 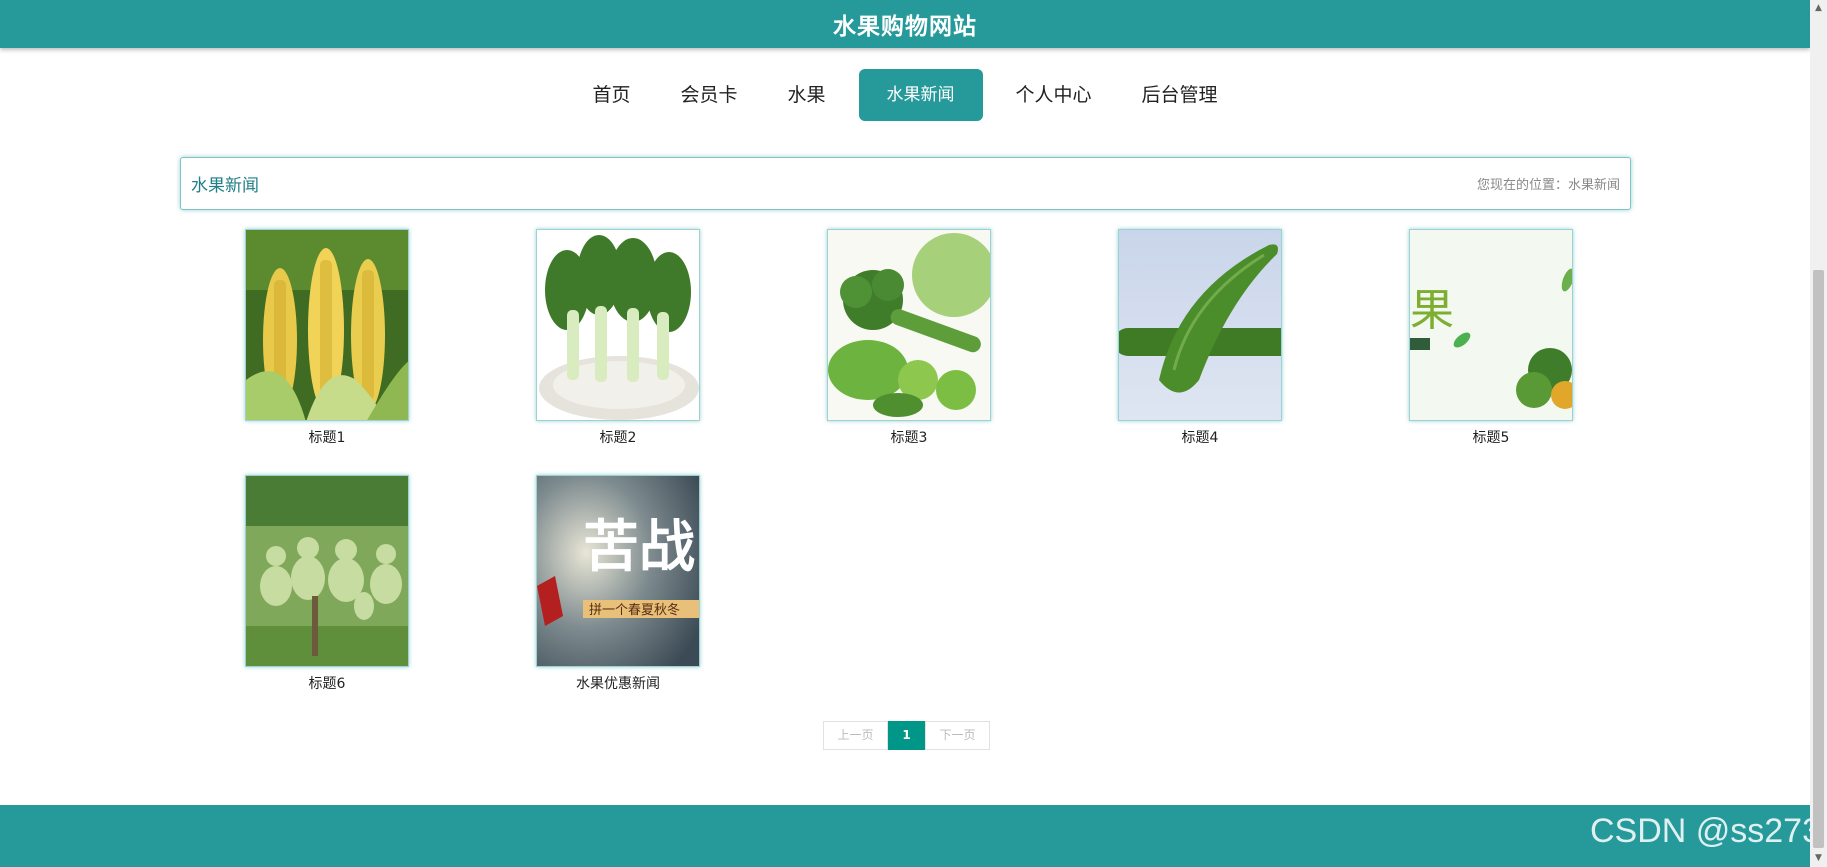 What do you see at coordinates (909, 325) in the screenshot?
I see `news-image-green-vegetables` at bounding box center [909, 325].